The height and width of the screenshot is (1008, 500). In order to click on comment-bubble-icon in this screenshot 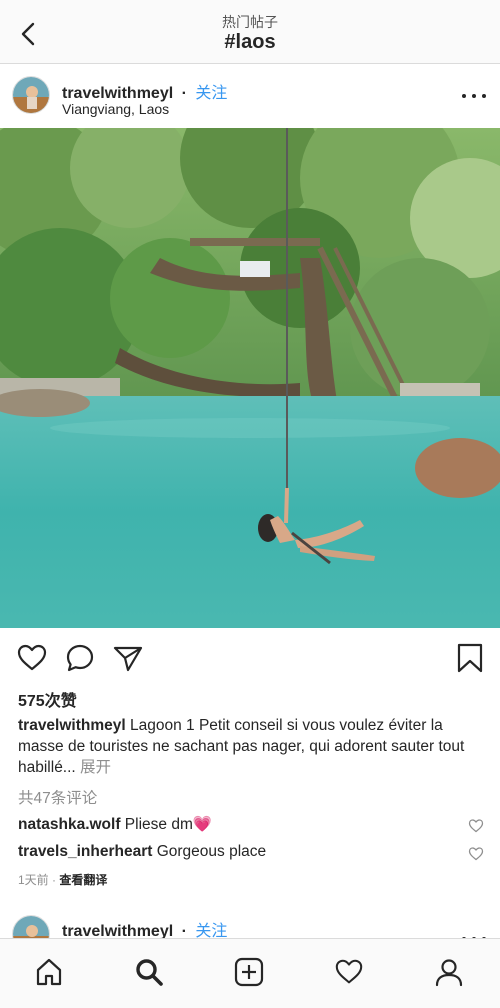, I will do `click(80, 658)`.